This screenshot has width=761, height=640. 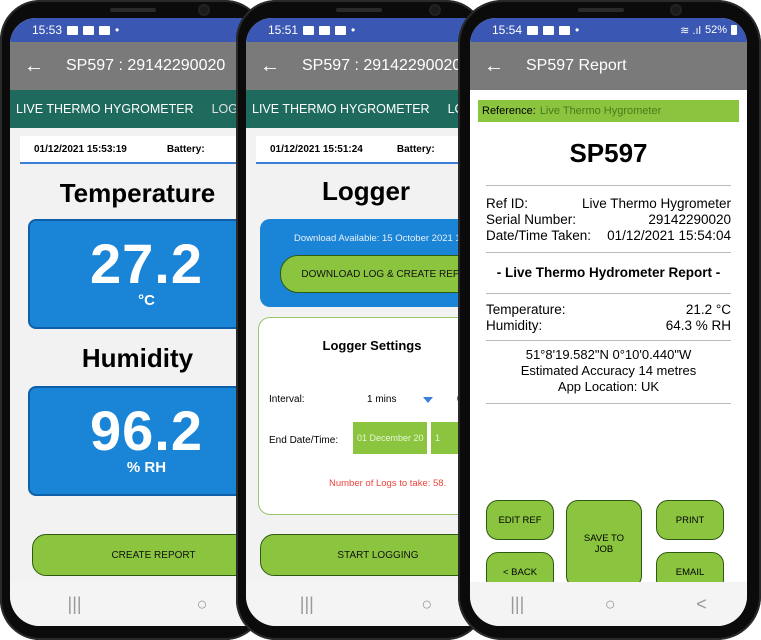 I want to click on humidity-value: 64.3 % RH, so click(x=698, y=325).